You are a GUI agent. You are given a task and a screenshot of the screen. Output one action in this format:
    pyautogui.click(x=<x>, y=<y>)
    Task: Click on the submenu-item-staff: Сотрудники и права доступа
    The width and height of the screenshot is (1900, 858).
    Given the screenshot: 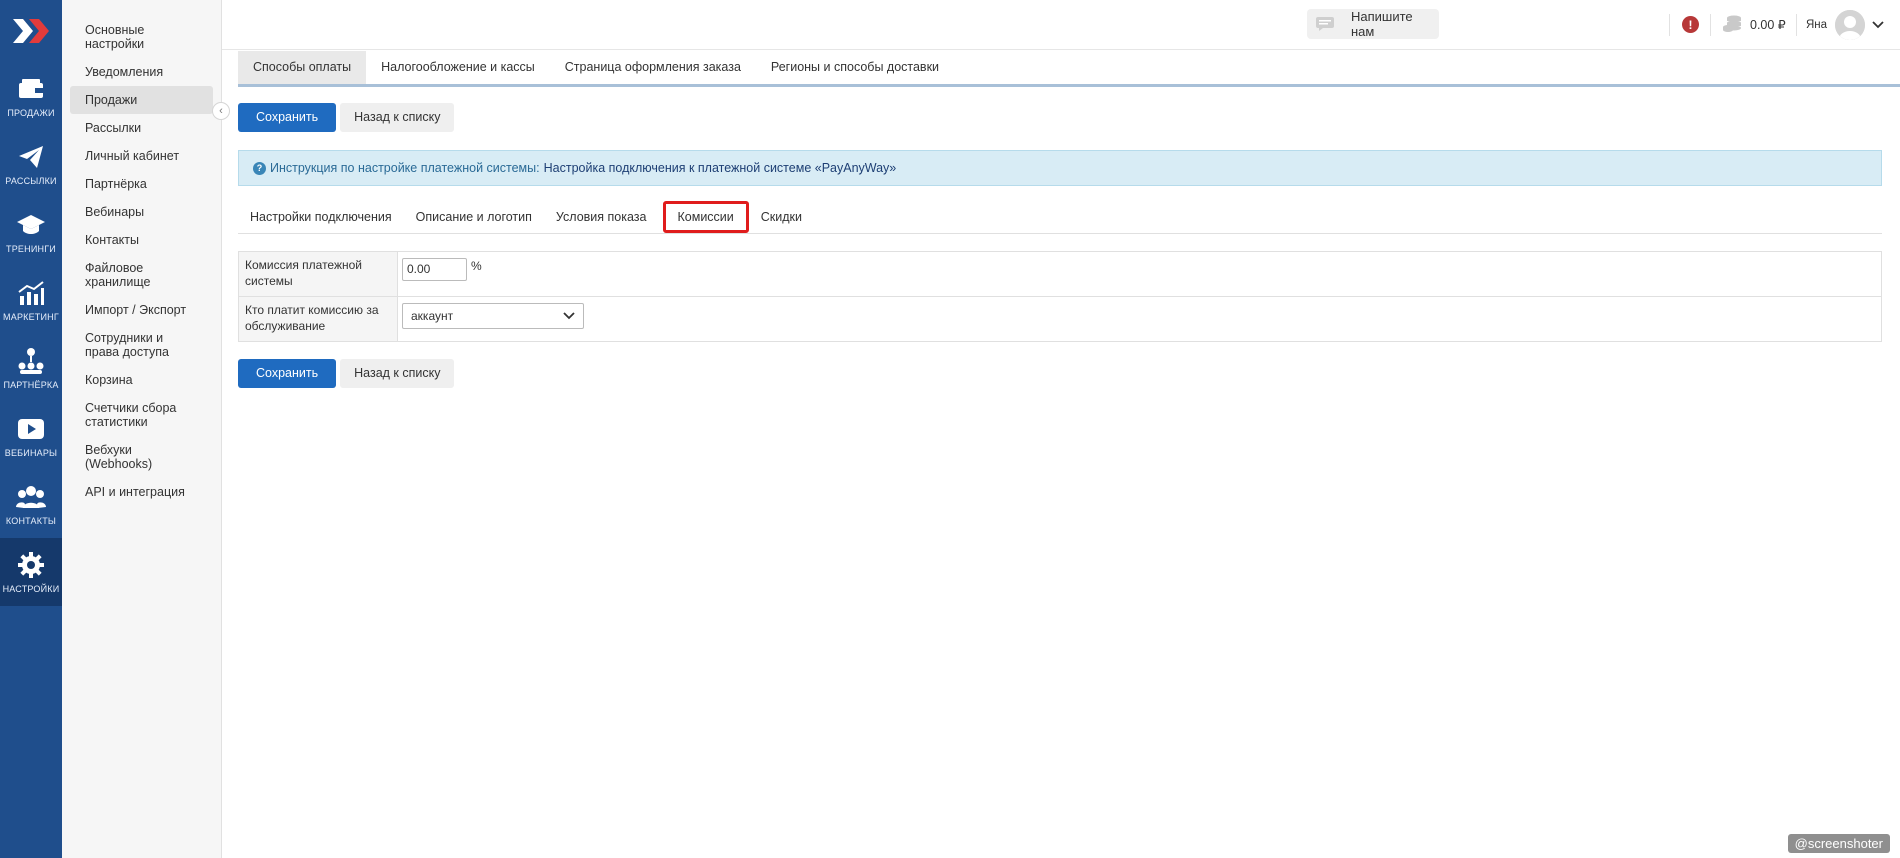 What is the action you would take?
    pyautogui.click(x=141, y=345)
    